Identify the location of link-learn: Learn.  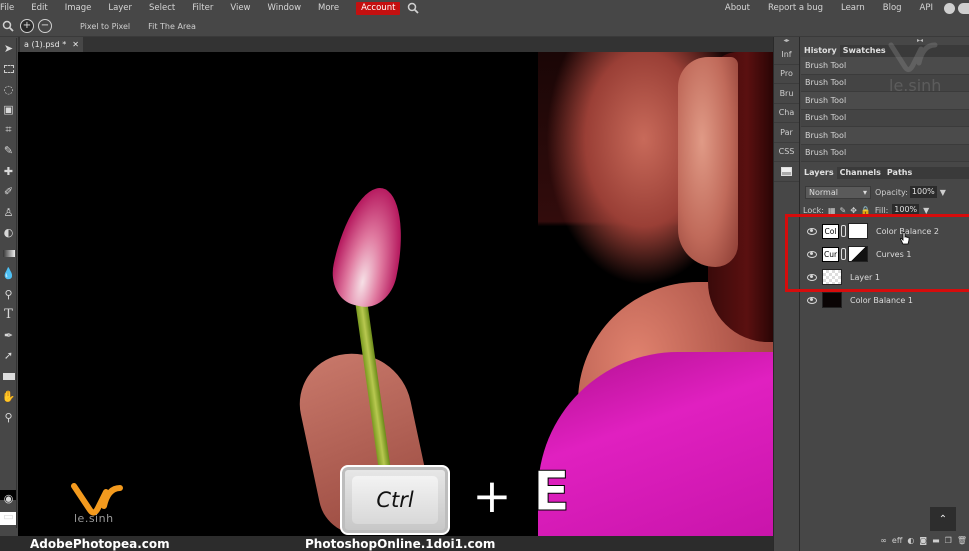
(857, 8).